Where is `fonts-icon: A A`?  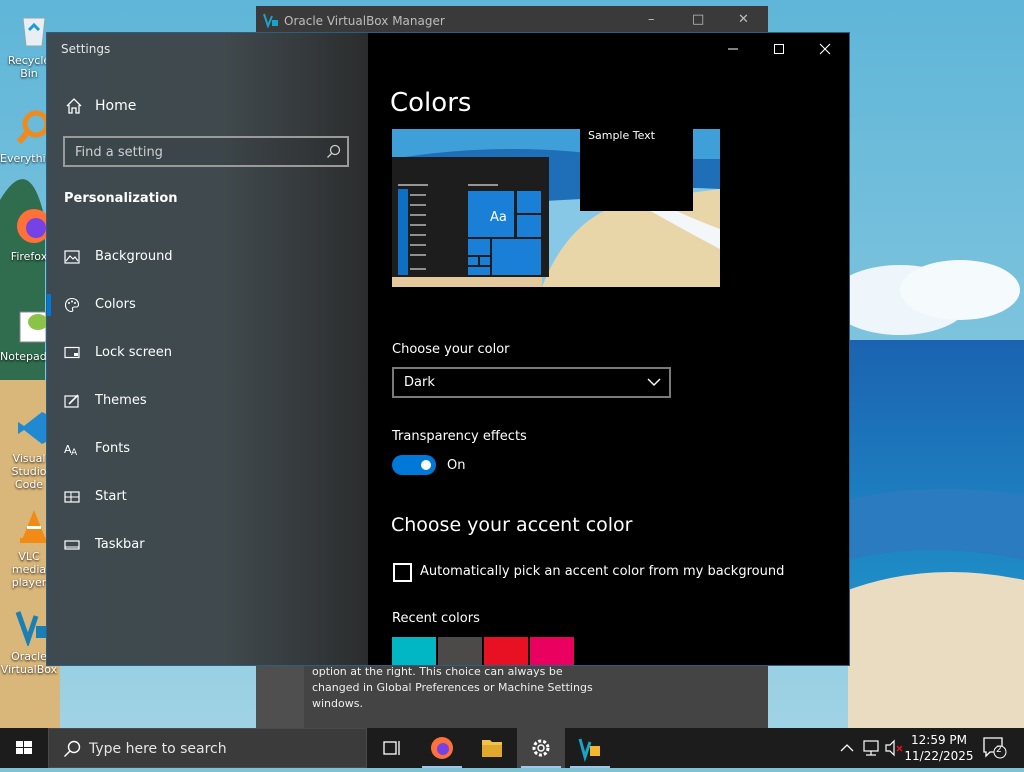 fonts-icon: A A is located at coordinates (71, 450).